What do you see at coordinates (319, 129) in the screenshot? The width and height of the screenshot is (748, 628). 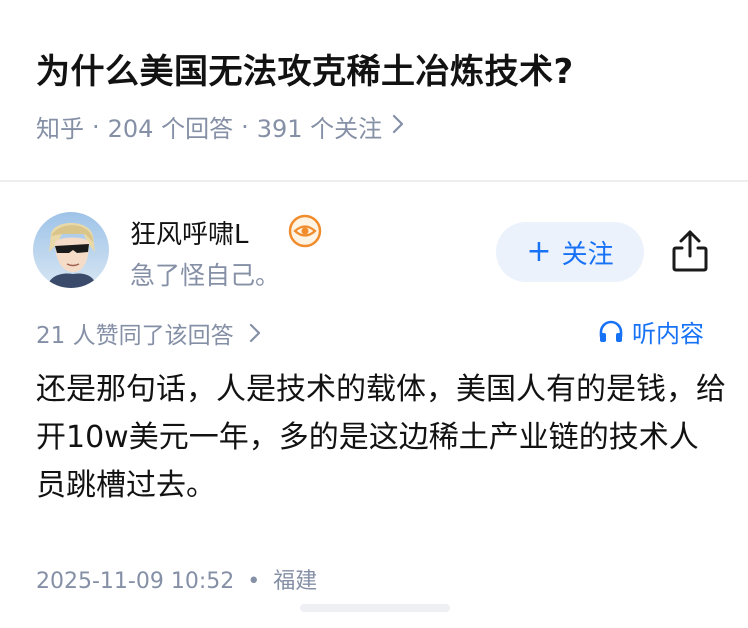 I see `follower-count: 391 个关注` at bounding box center [319, 129].